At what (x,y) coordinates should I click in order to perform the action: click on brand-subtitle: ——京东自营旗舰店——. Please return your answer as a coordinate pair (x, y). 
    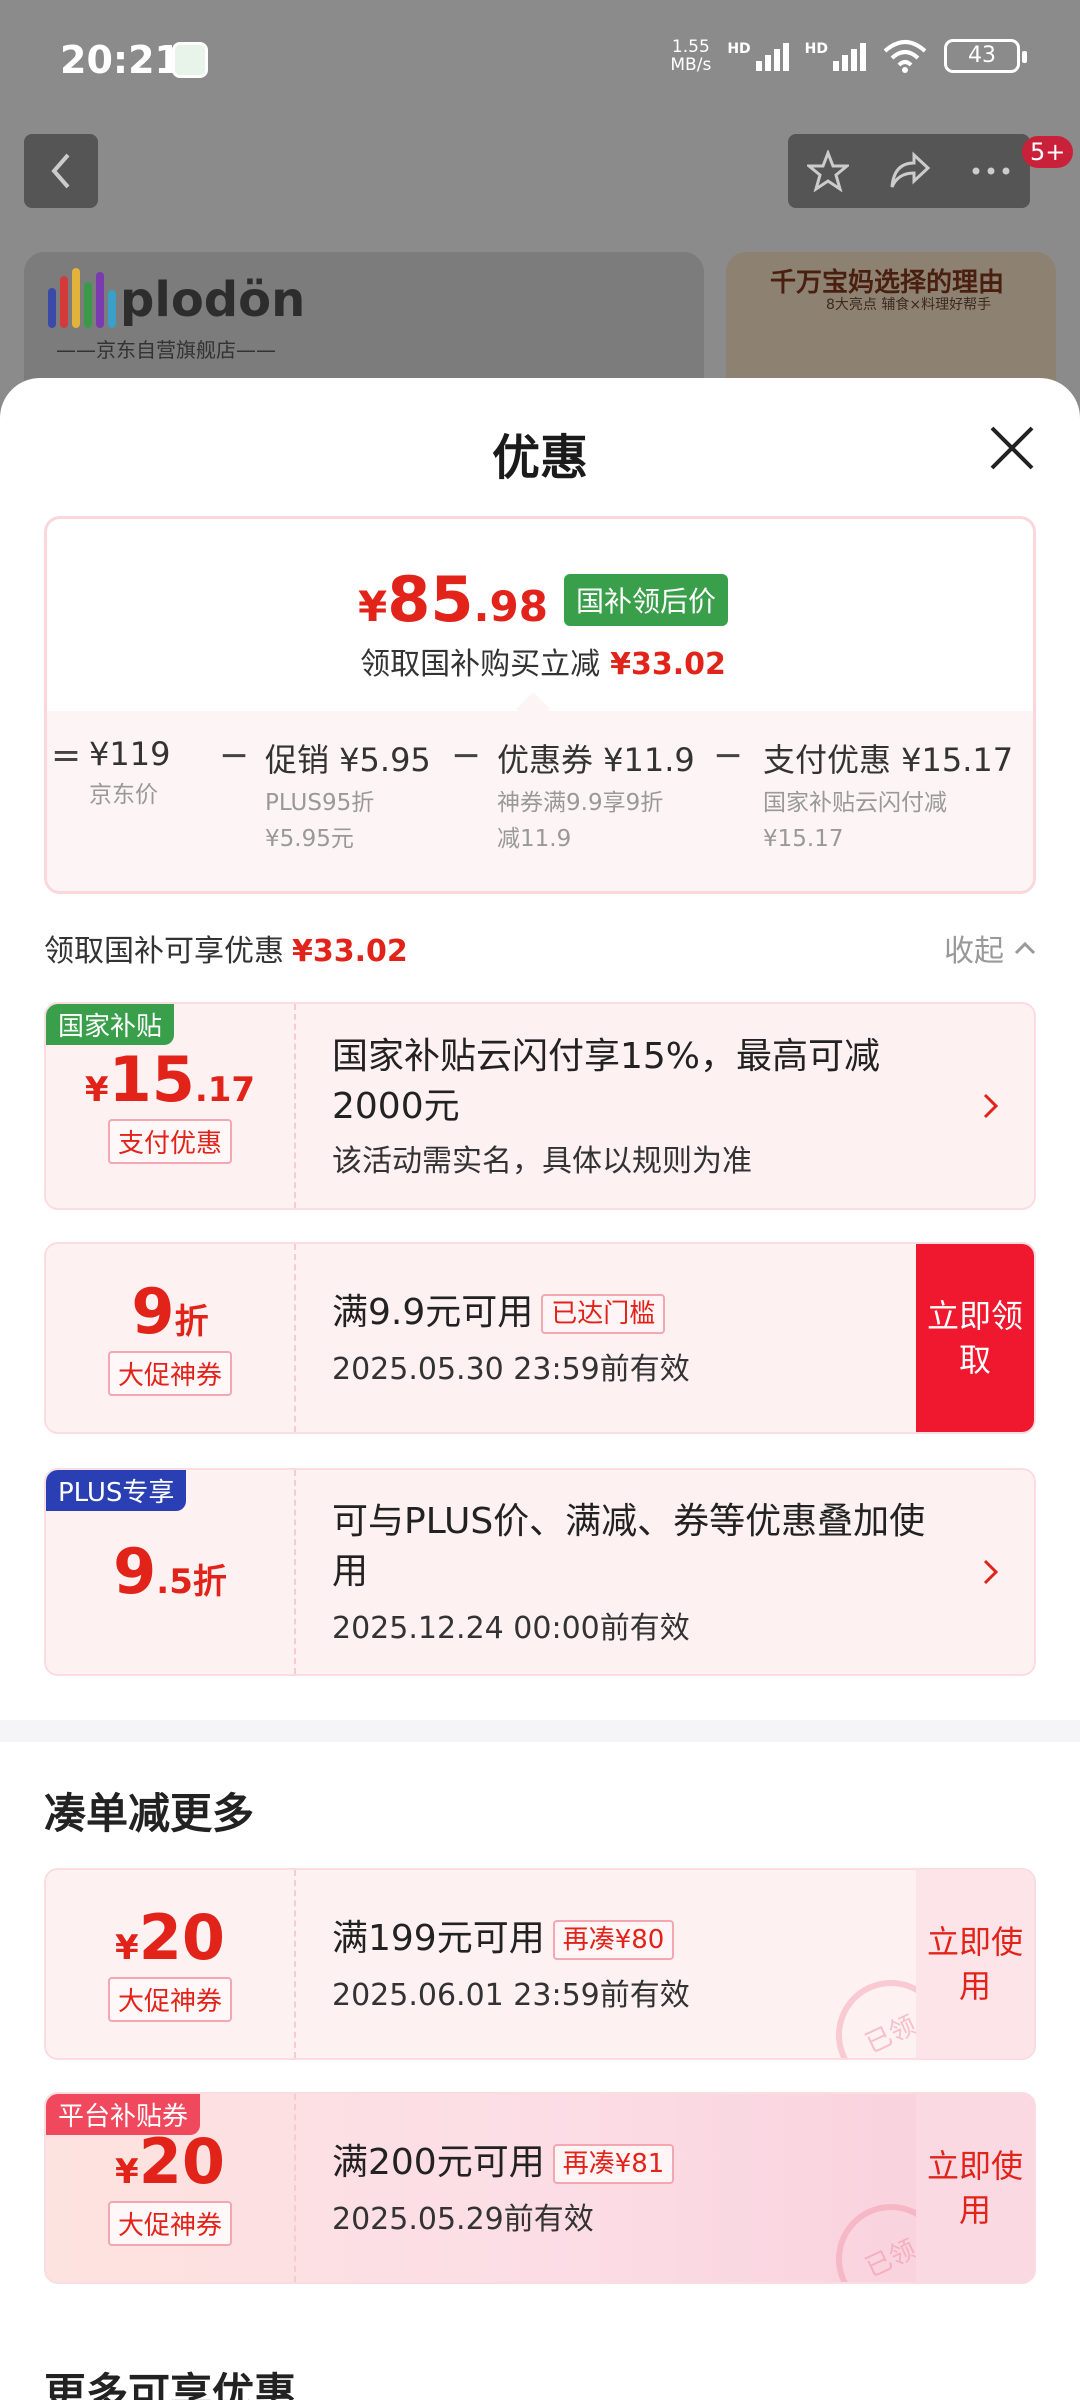
    Looking at the image, I should click on (166, 350).